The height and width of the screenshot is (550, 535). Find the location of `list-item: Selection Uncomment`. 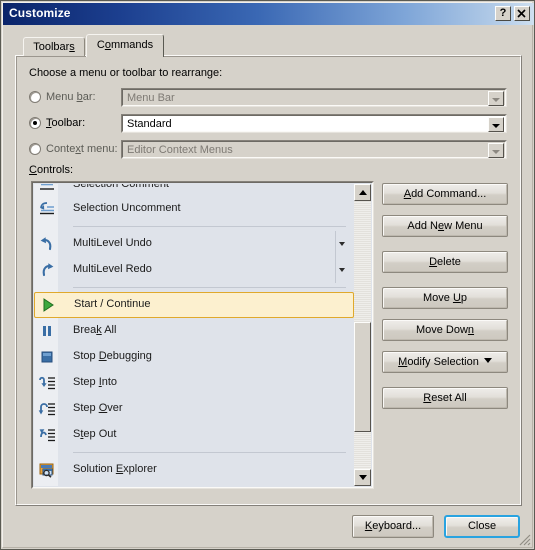

list-item: Selection Uncomment is located at coordinates (194, 209).